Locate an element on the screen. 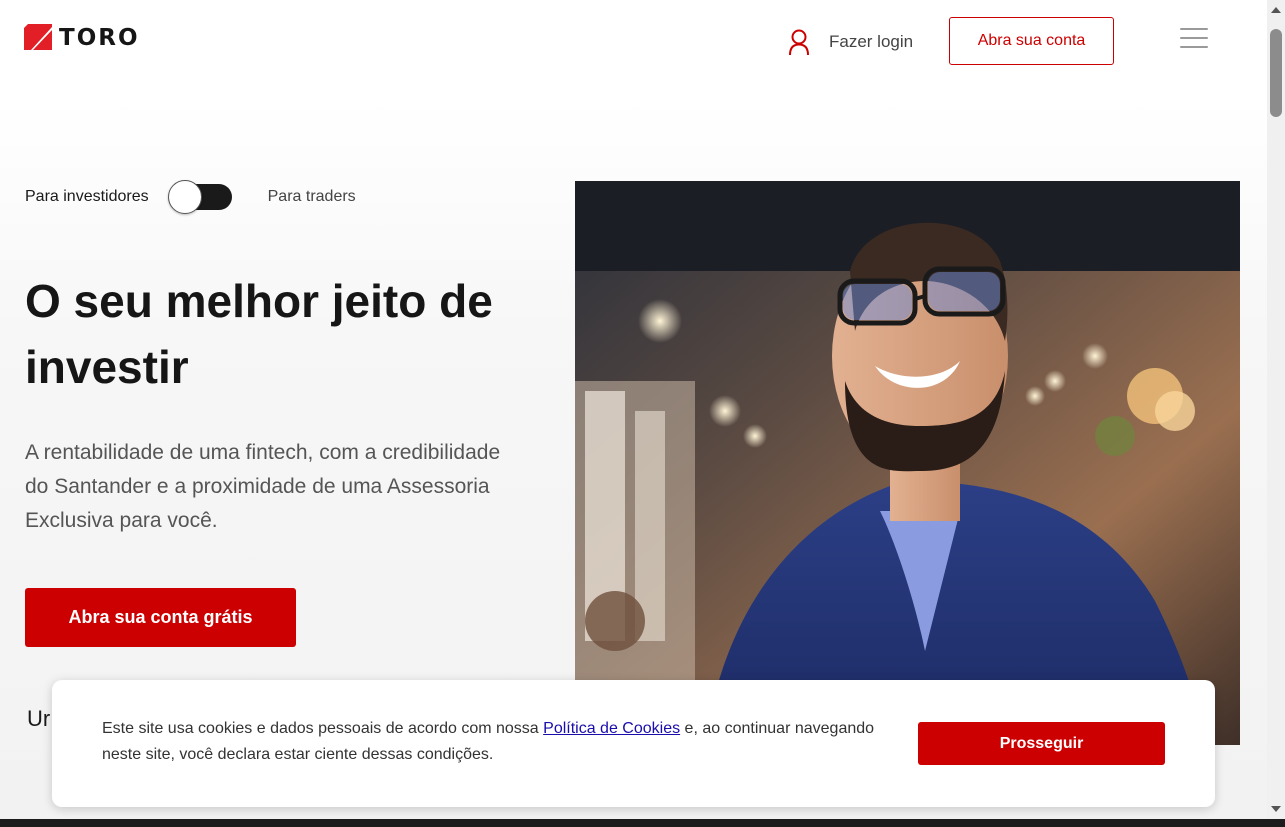 The image size is (1285, 827). login-link: Fazer login is located at coordinates (849, 42).